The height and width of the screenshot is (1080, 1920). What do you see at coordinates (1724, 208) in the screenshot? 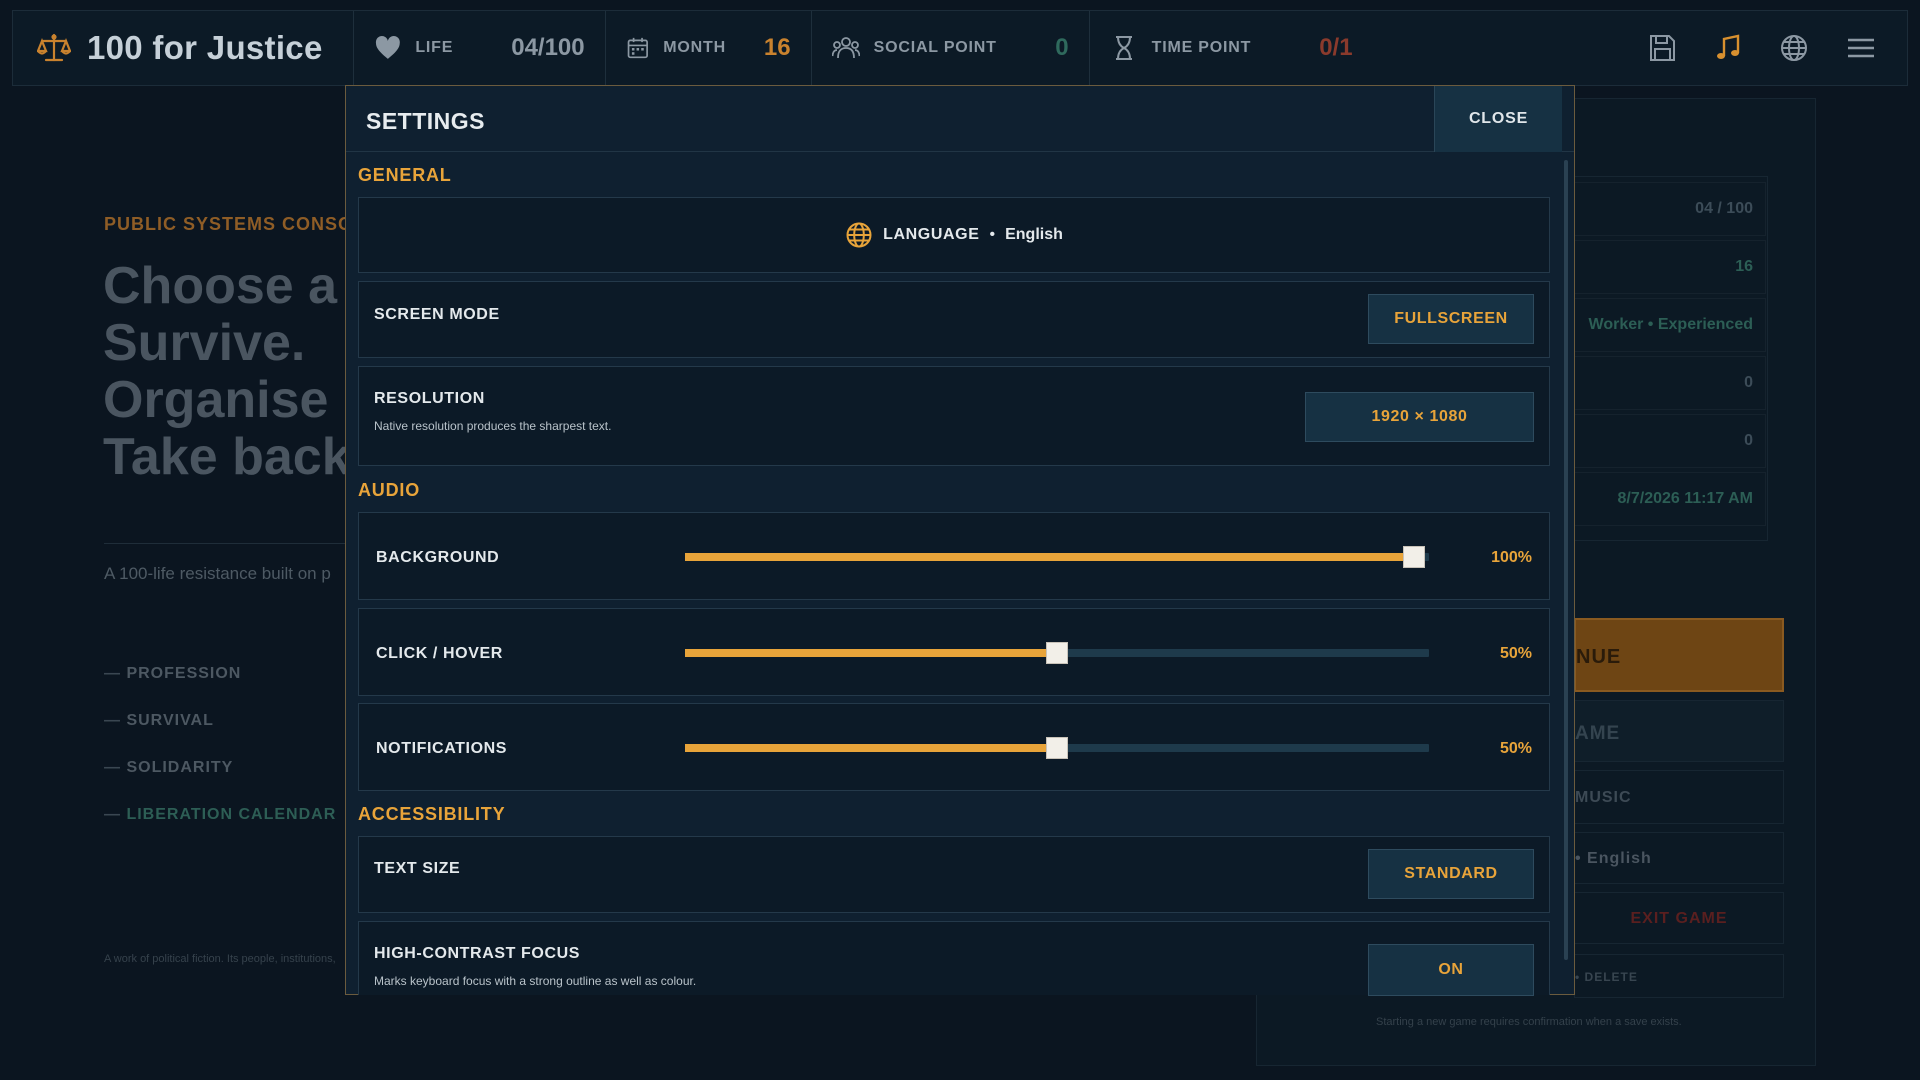
I see `save-life: 04 / 100` at bounding box center [1724, 208].